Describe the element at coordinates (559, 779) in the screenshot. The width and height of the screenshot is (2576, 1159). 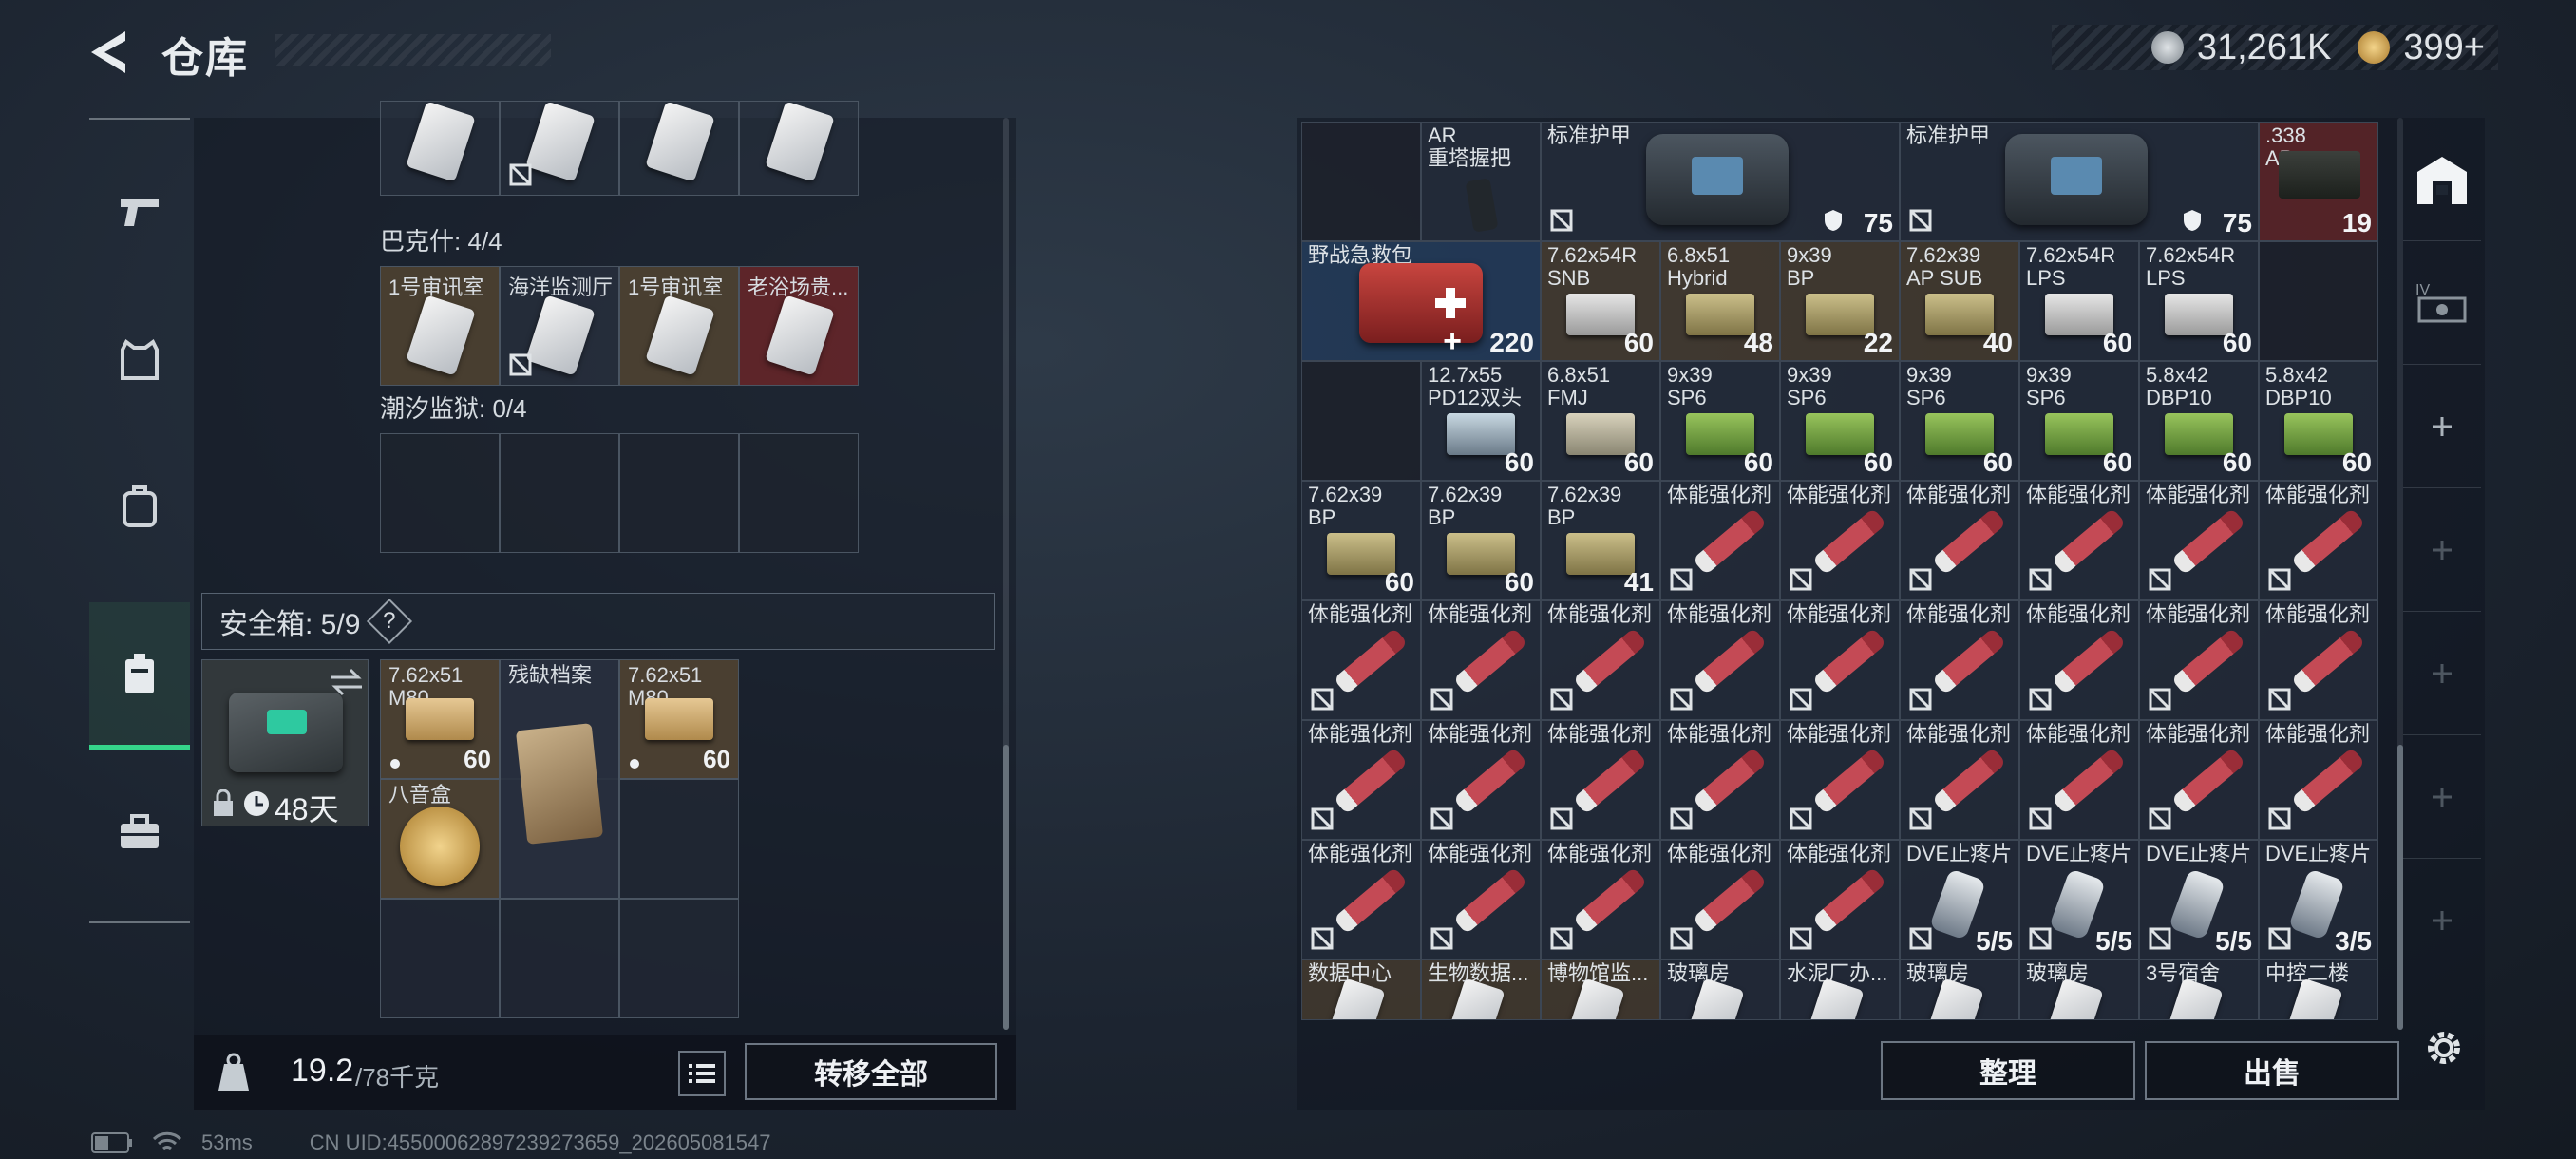
I see `safe-item: 残缺档案` at that location.